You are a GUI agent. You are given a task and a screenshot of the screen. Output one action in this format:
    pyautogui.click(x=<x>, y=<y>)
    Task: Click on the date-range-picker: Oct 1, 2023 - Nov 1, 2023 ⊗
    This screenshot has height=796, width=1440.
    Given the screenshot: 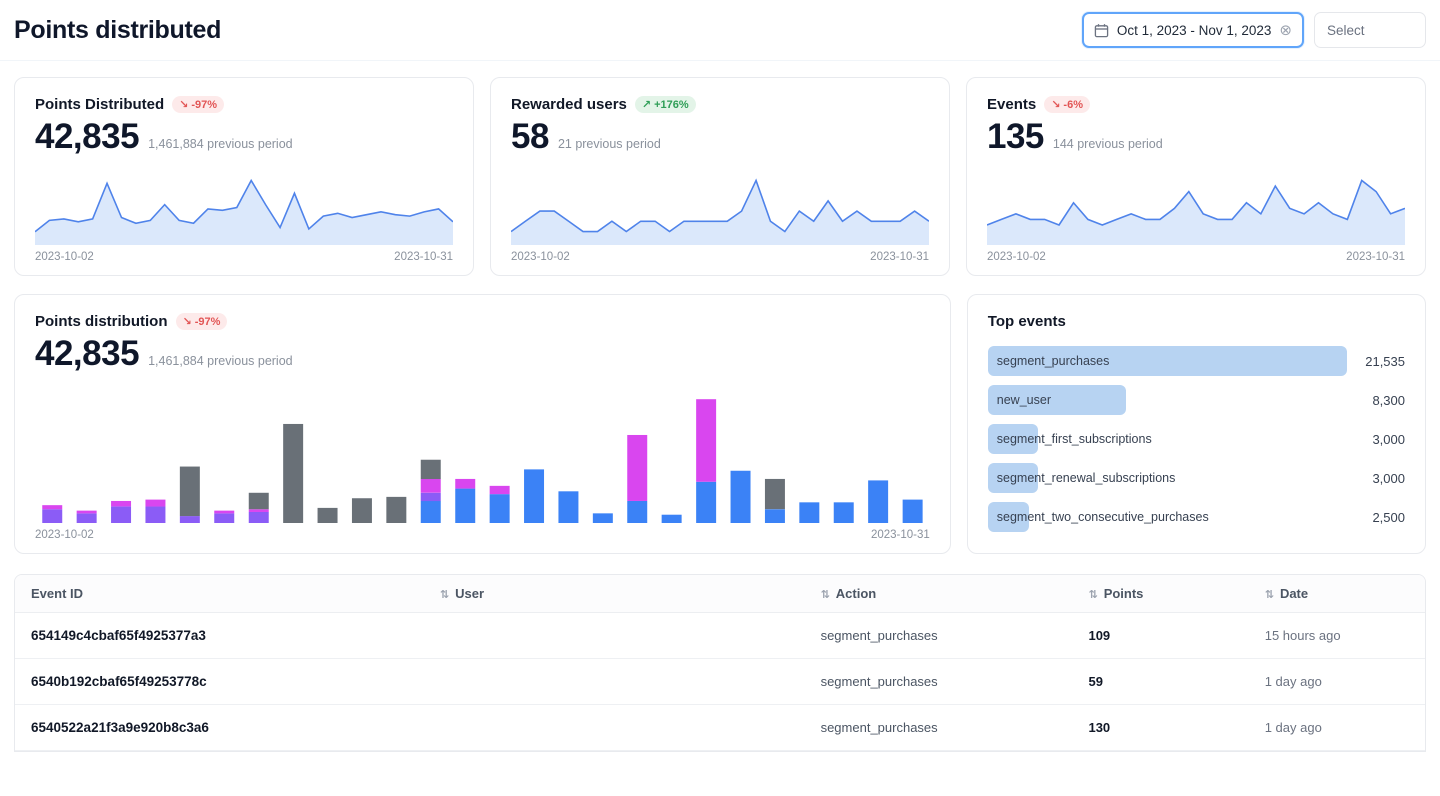 What is the action you would take?
    pyautogui.click(x=1192, y=30)
    